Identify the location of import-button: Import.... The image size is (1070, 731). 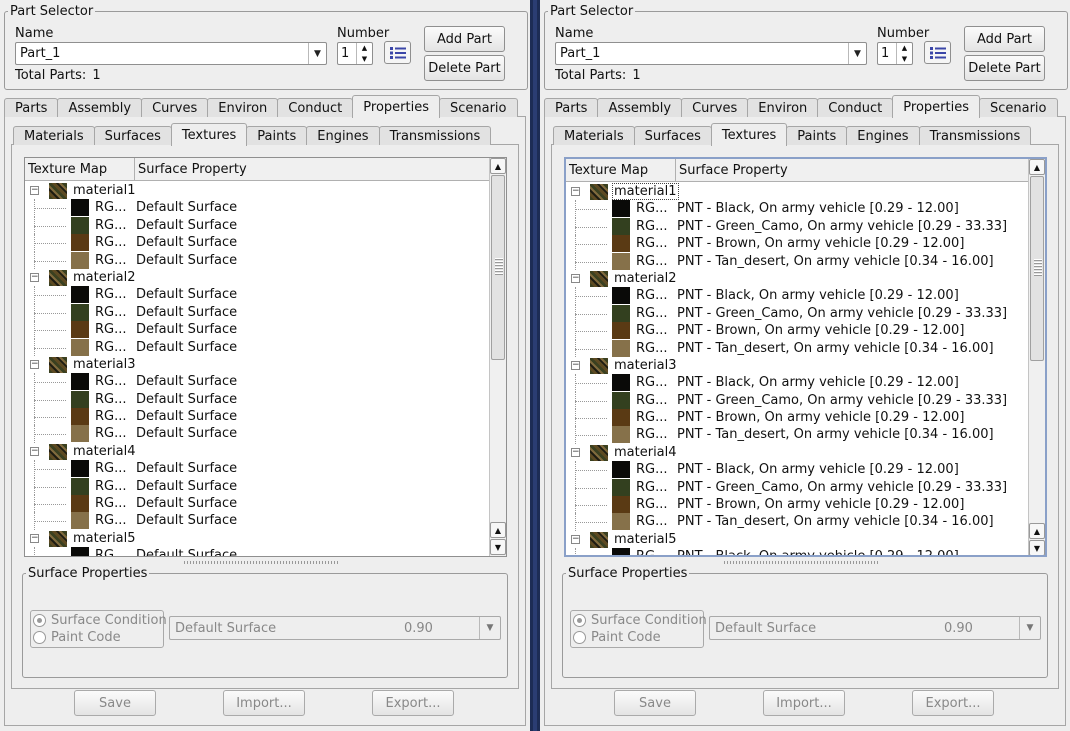
(264, 703).